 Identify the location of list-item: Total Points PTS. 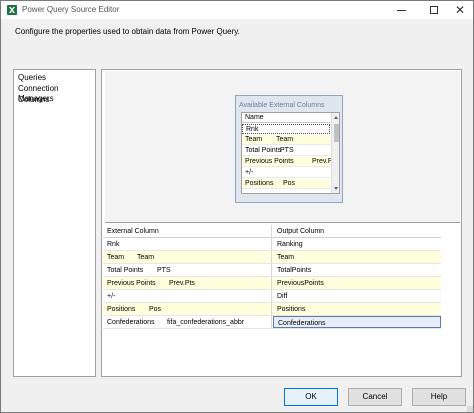
(286, 151).